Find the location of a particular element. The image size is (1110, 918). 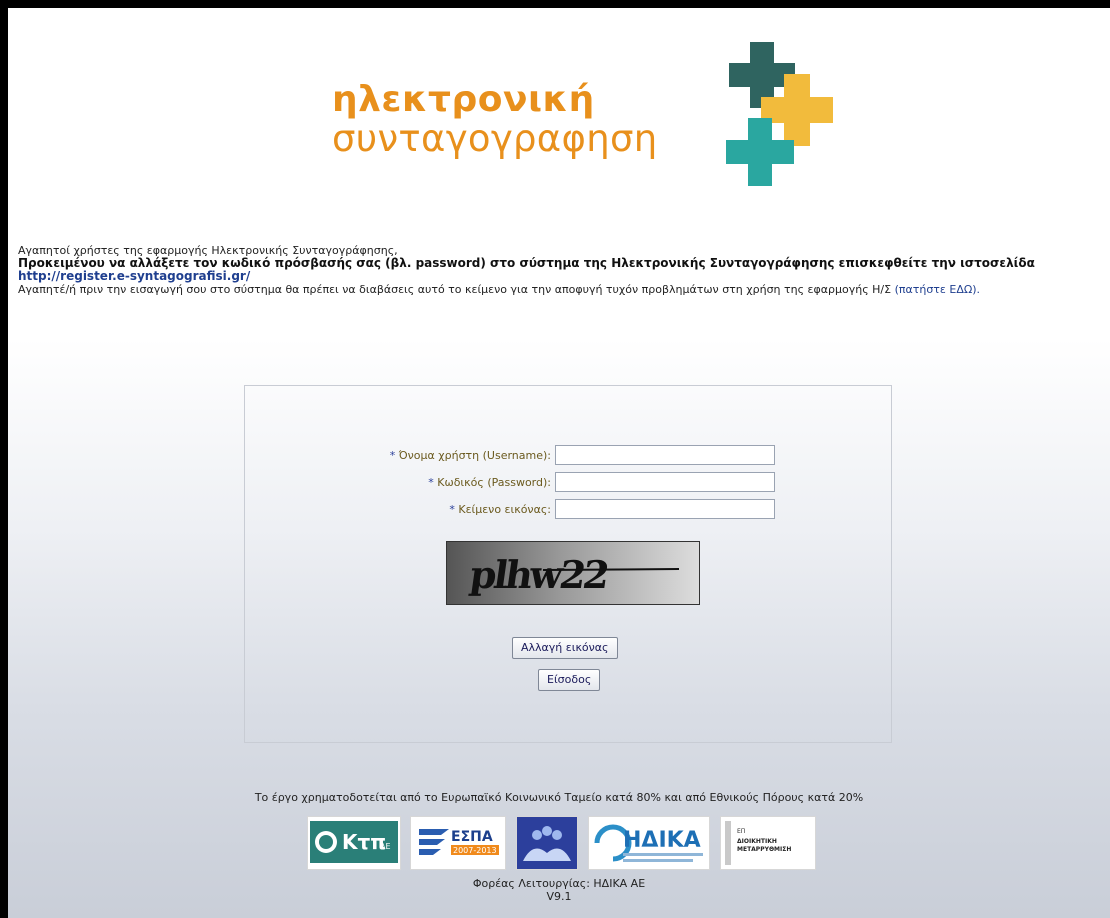

change-image-button: Αλλαγή εικόνας is located at coordinates (565, 648).